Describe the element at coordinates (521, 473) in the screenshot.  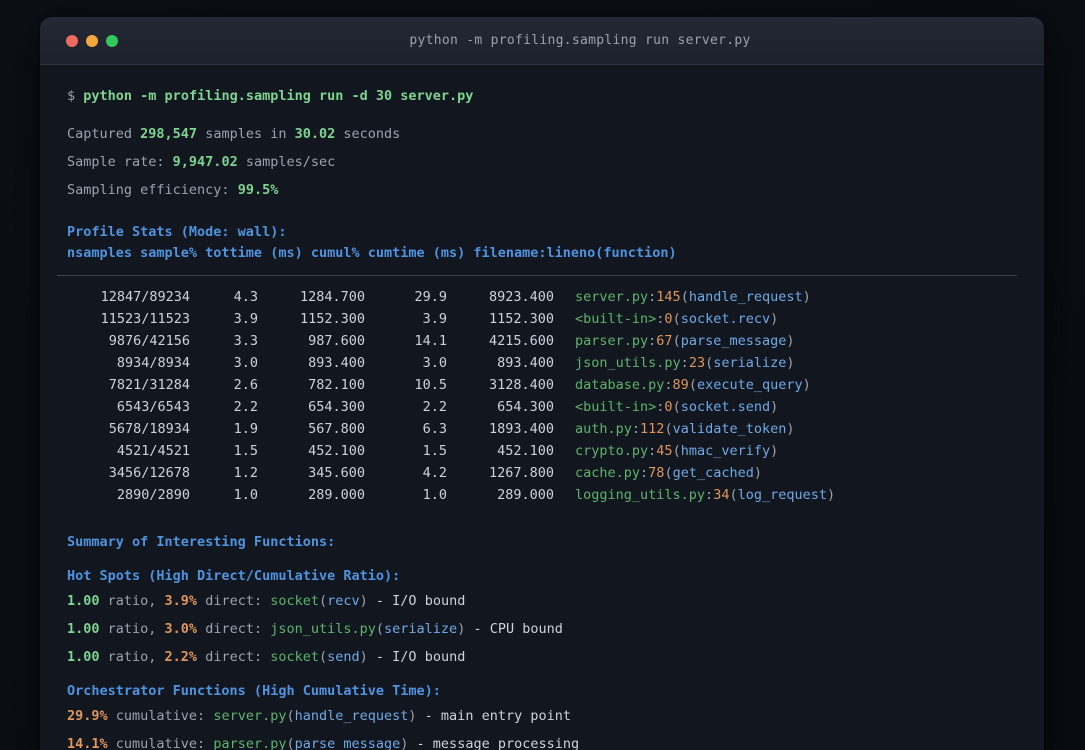
I see `cumtime-cell: 1267.800` at that location.